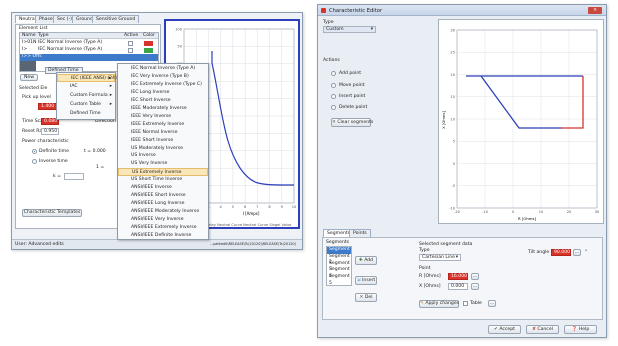 The height and width of the screenshot is (346, 618). I want to click on y-axis-label: X [Ohms], so click(443, 120).